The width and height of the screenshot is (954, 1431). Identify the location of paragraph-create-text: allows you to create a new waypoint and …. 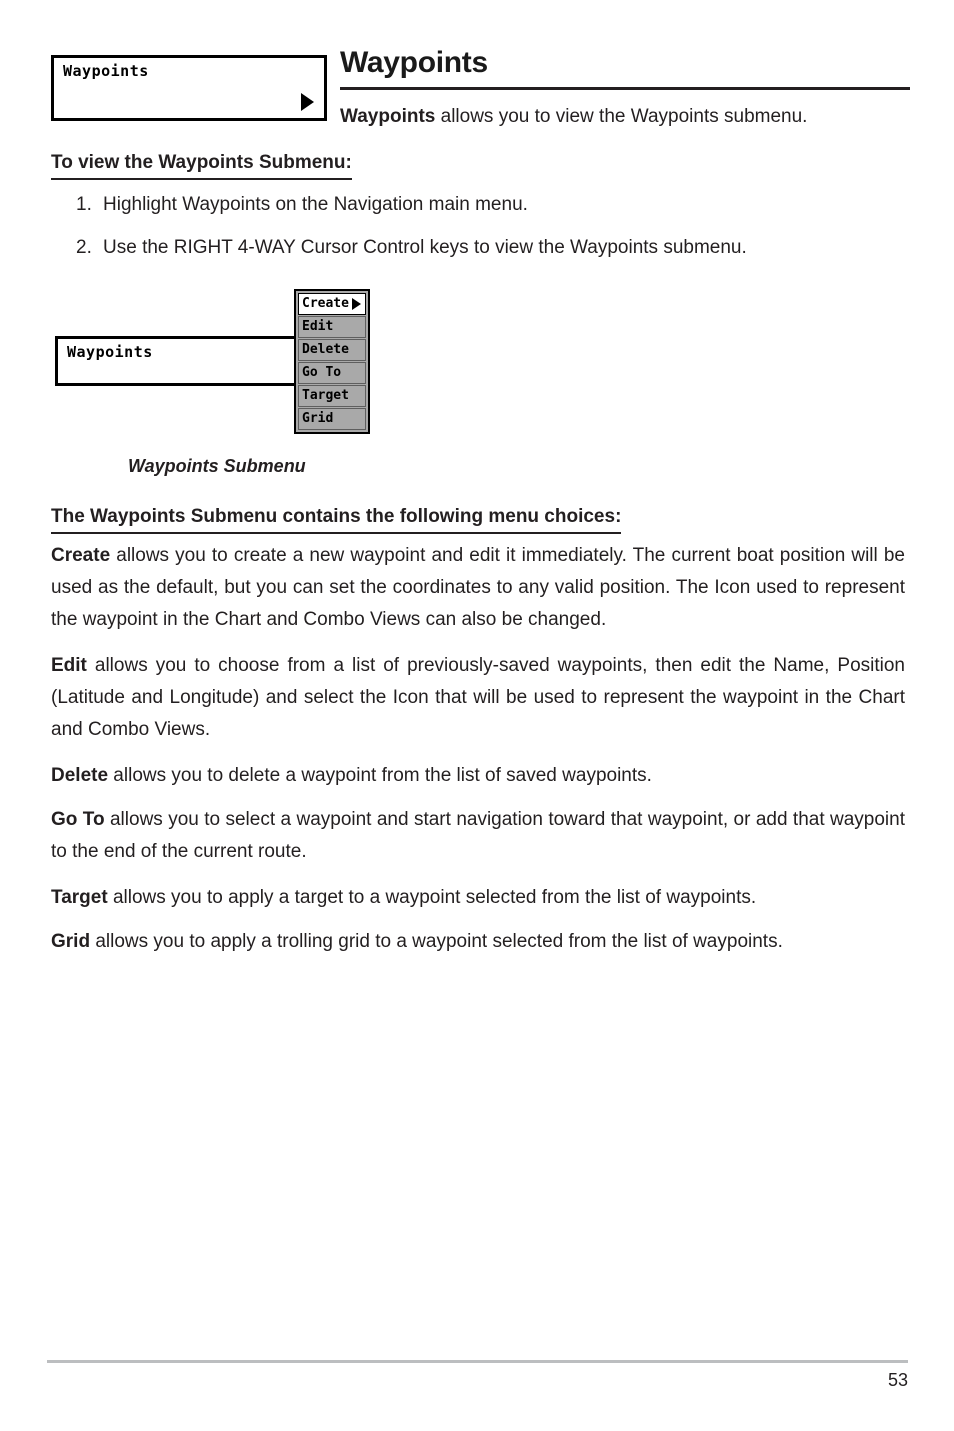
(478, 587).